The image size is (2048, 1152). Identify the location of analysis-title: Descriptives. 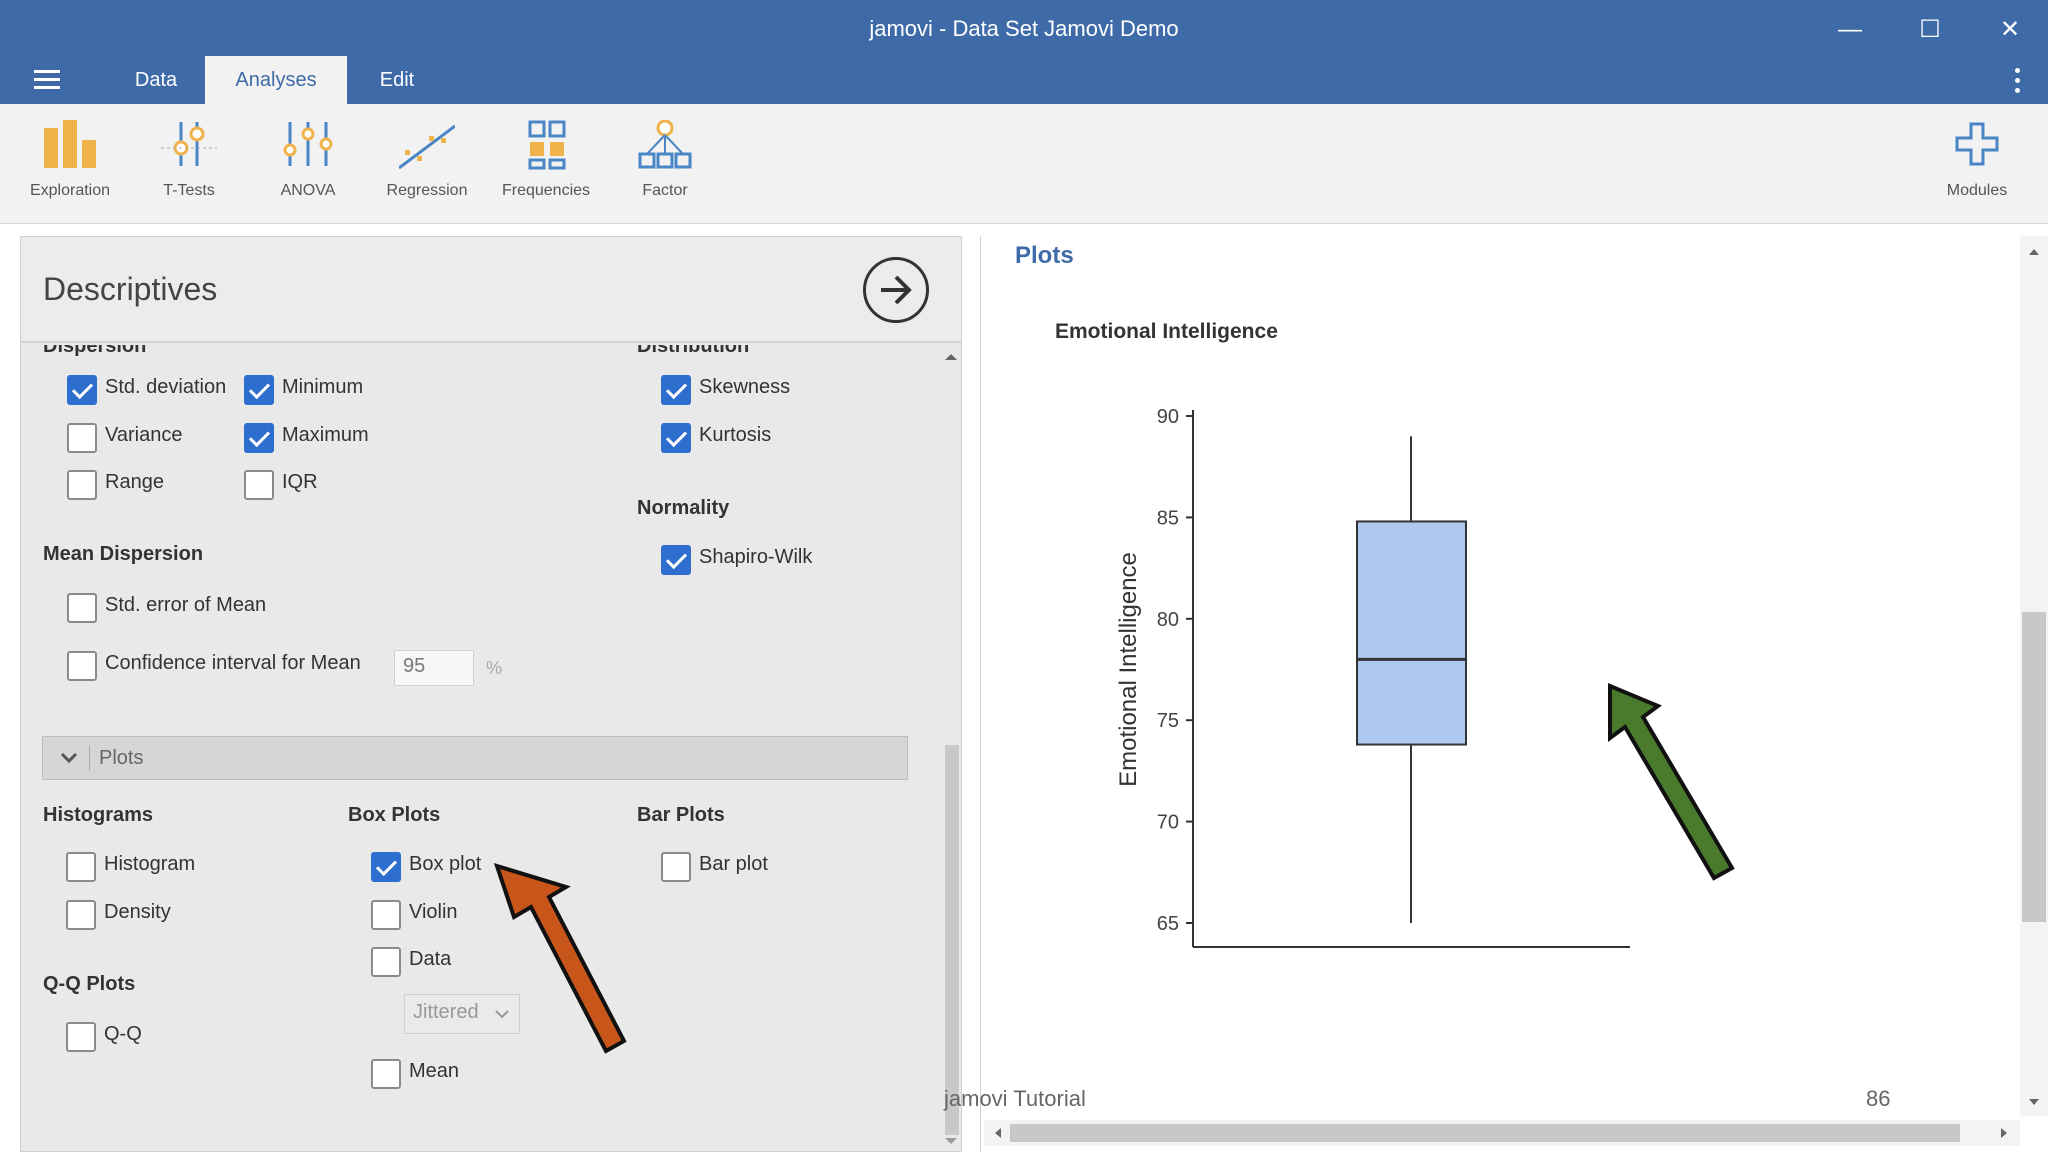
(130, 289).